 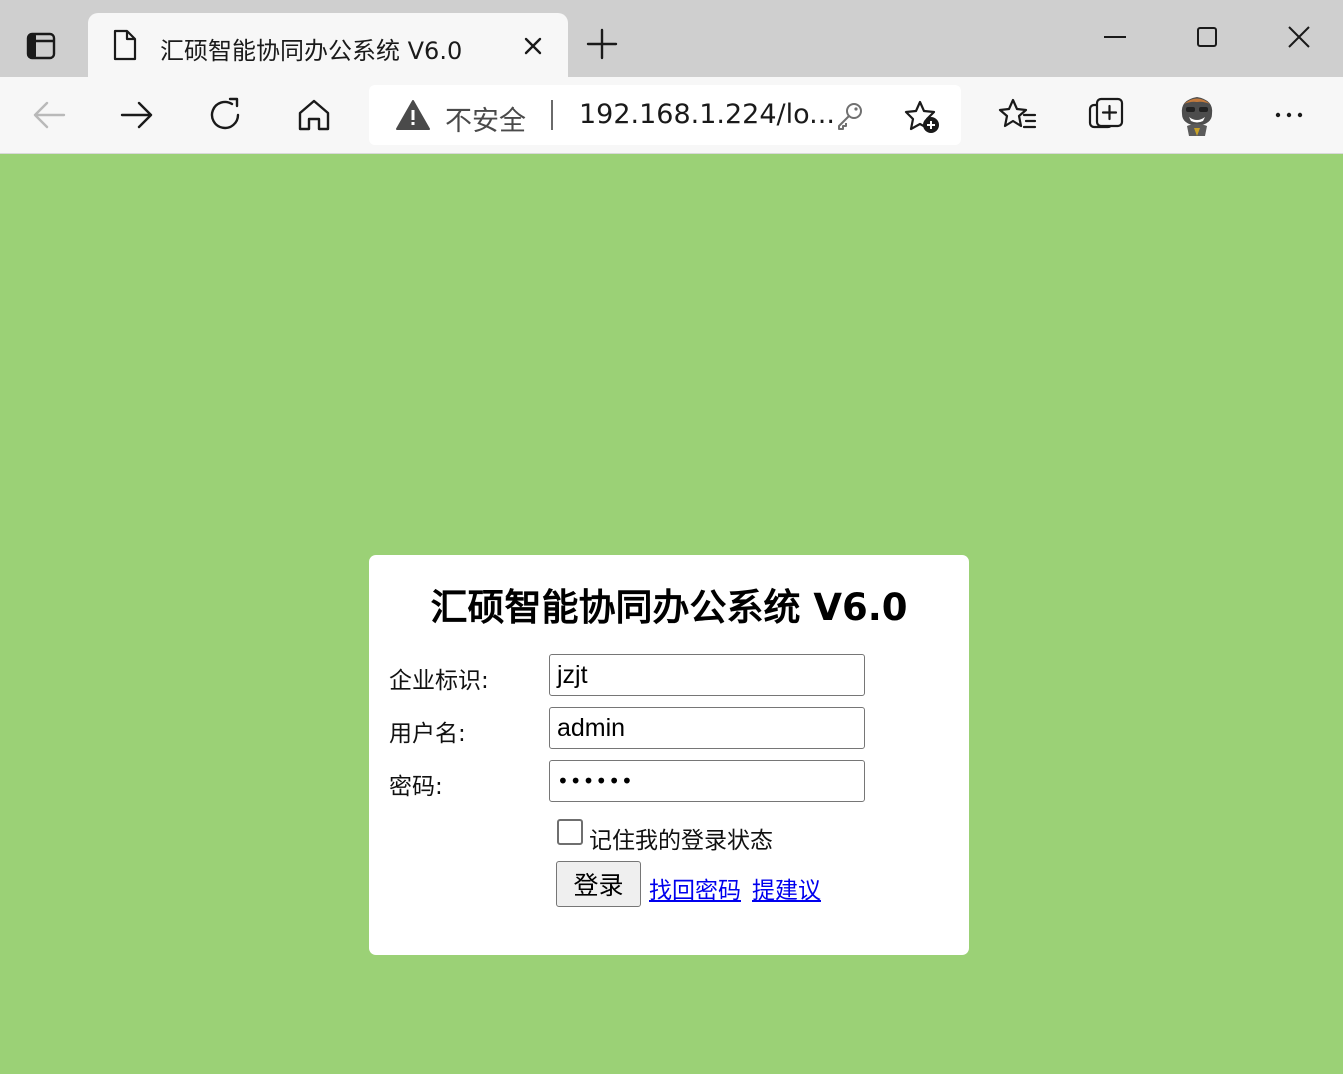 I want to click on password-input: ••••••, so click(x=707, y=781).